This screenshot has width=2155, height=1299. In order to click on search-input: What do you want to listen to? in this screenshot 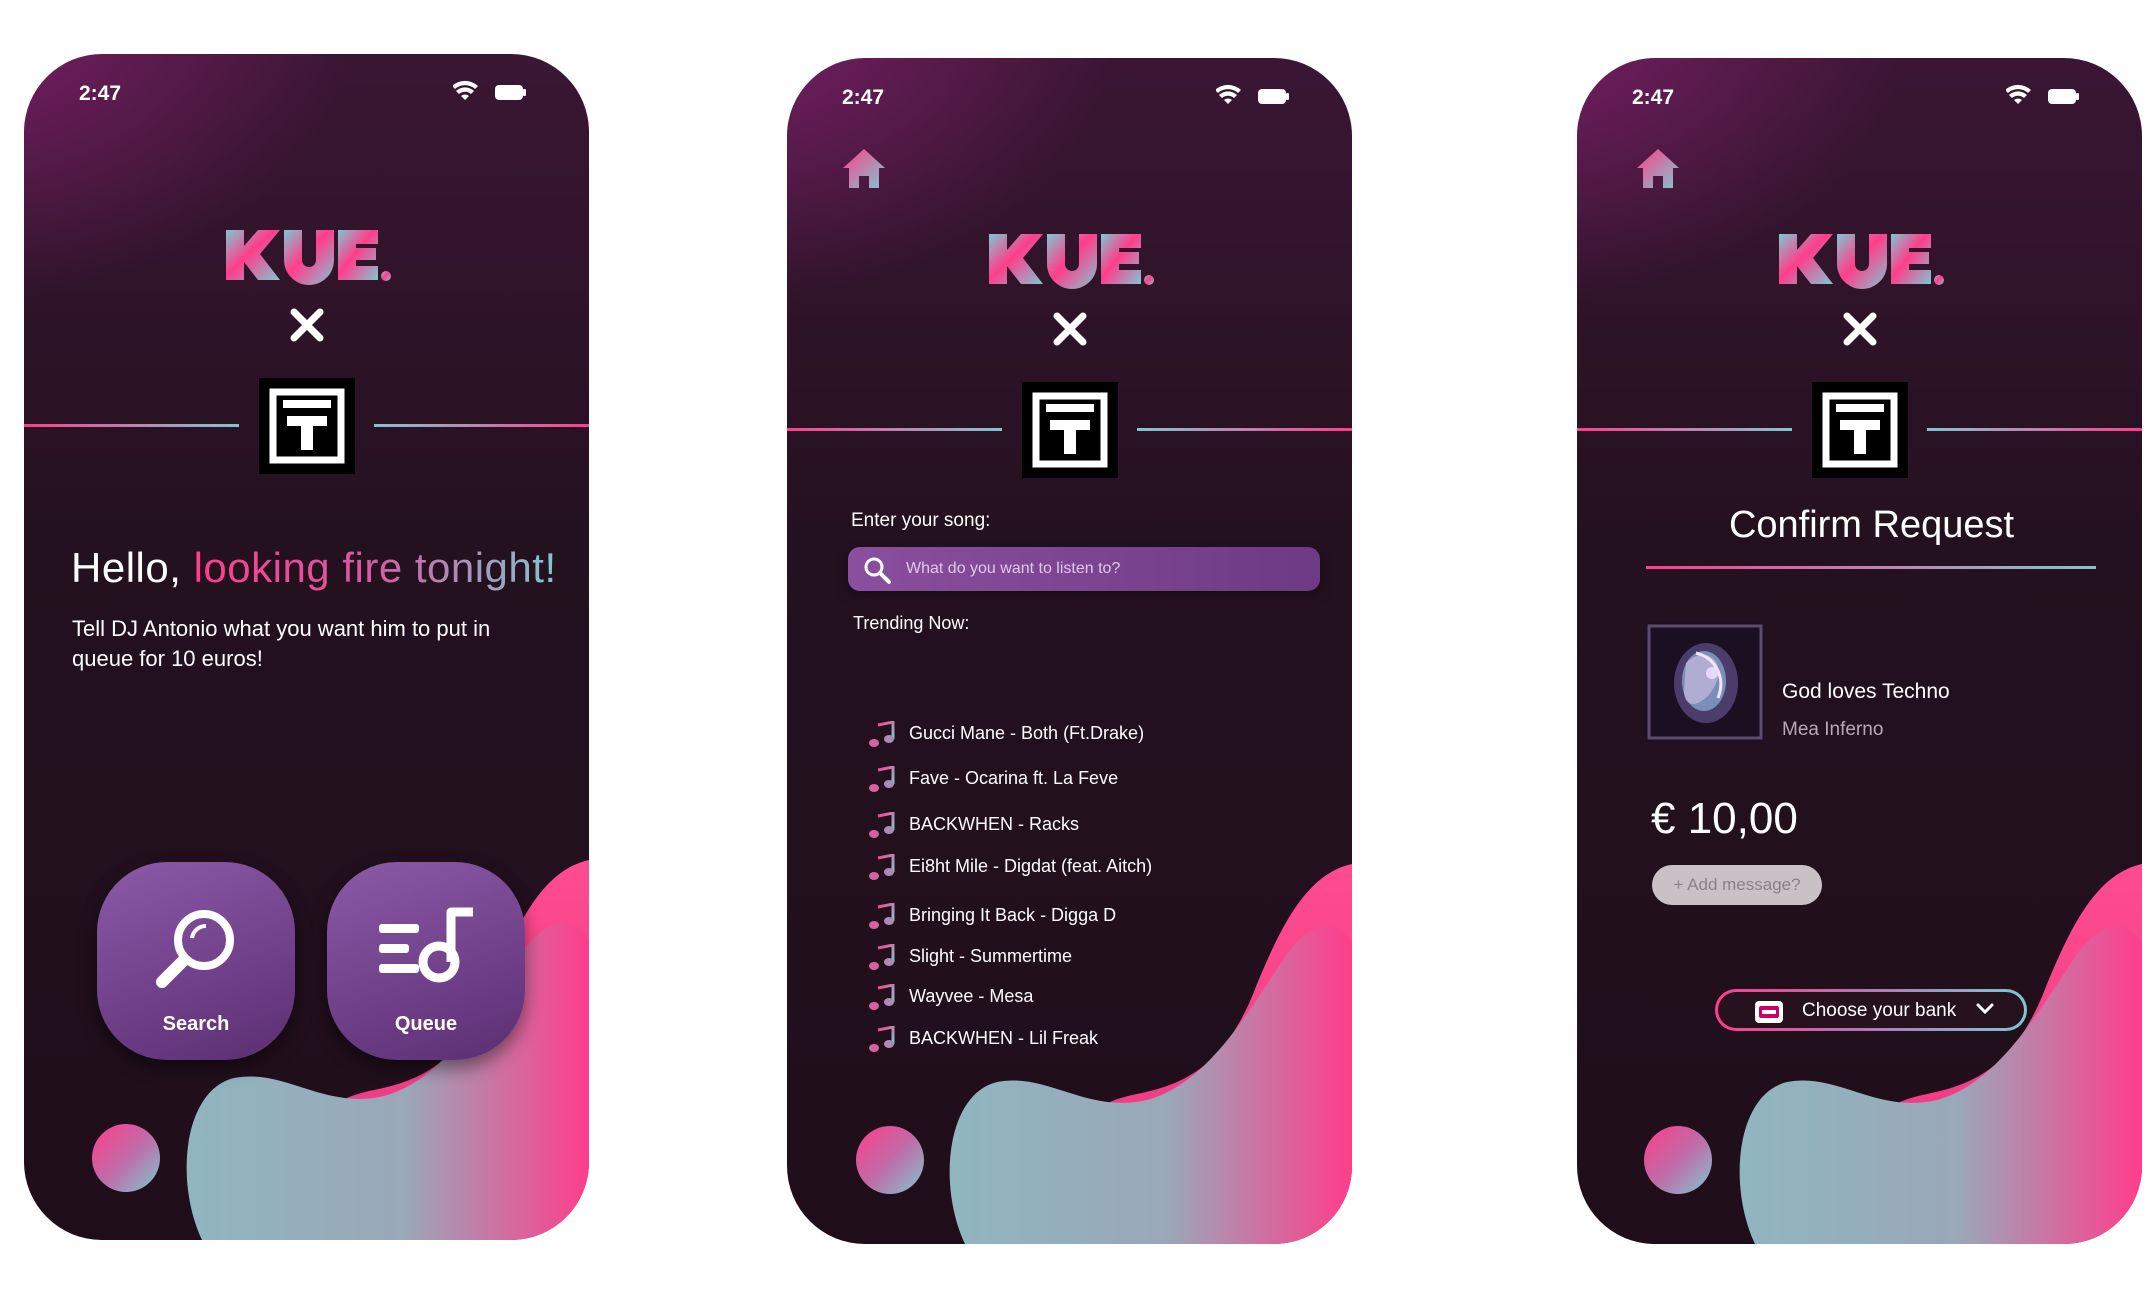, I will do `click(1084, 569)`.